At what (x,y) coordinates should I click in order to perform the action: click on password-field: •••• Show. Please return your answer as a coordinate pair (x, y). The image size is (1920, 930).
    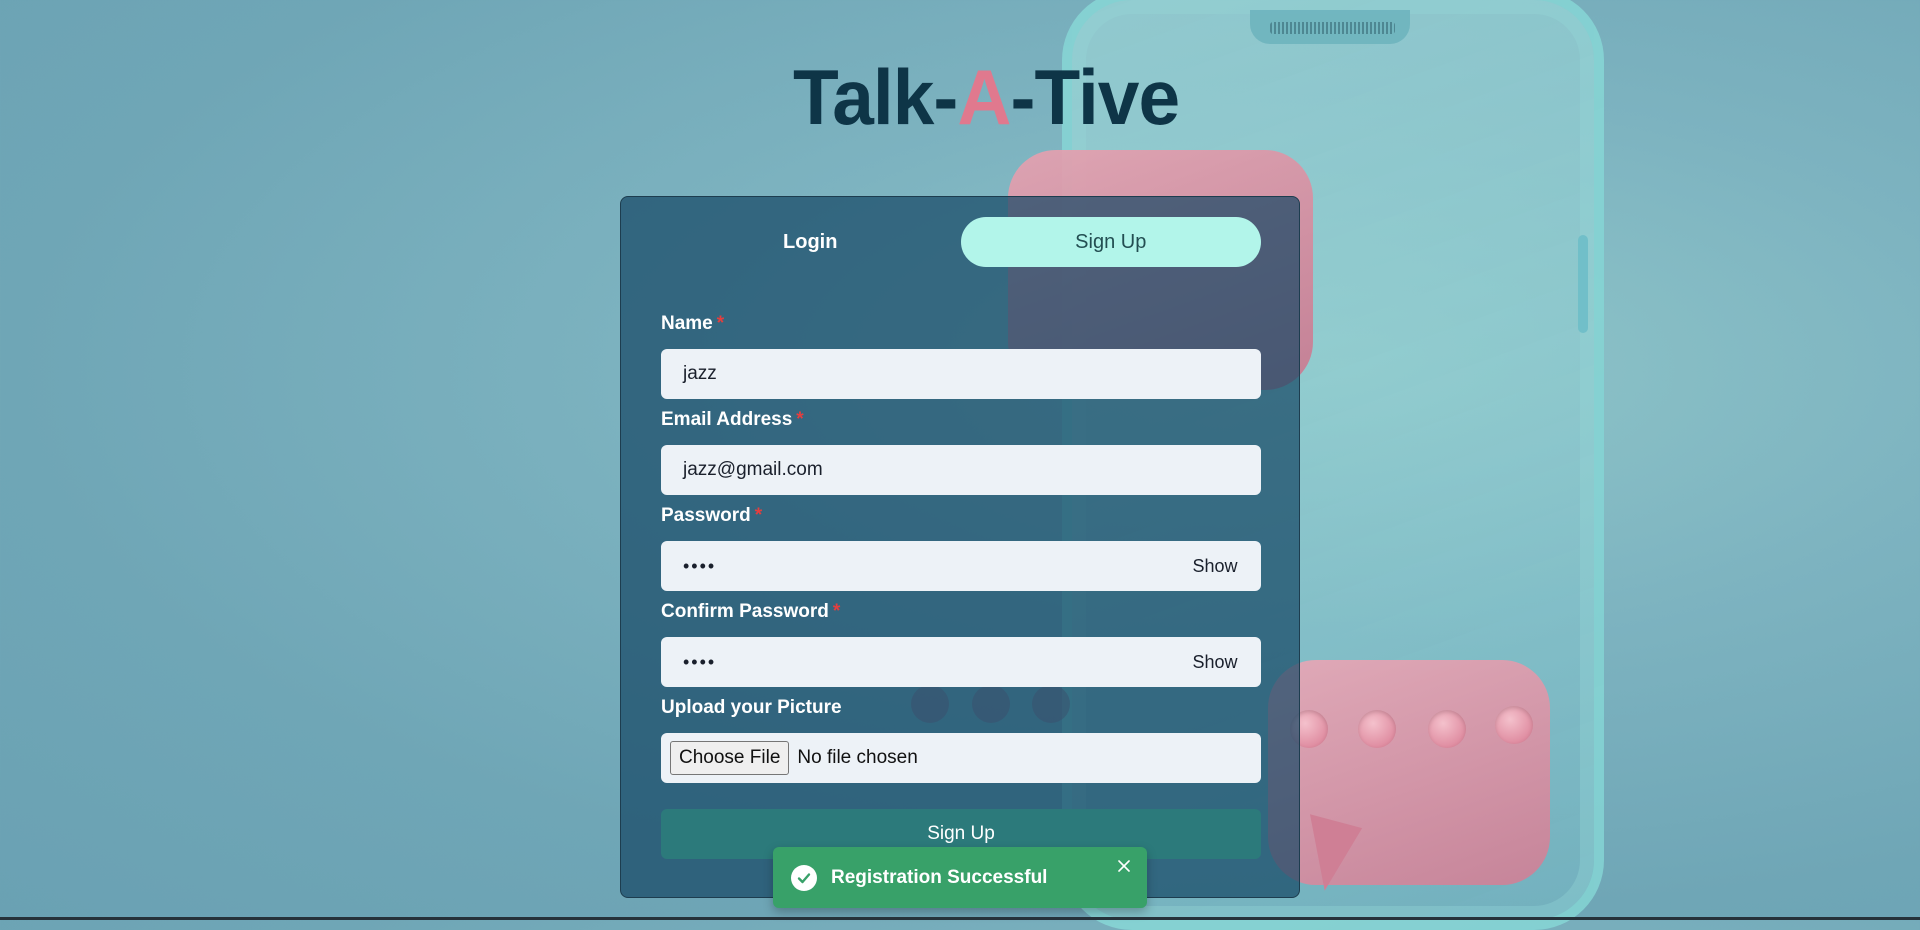
    Looking at the image, I should click on (961, 566).